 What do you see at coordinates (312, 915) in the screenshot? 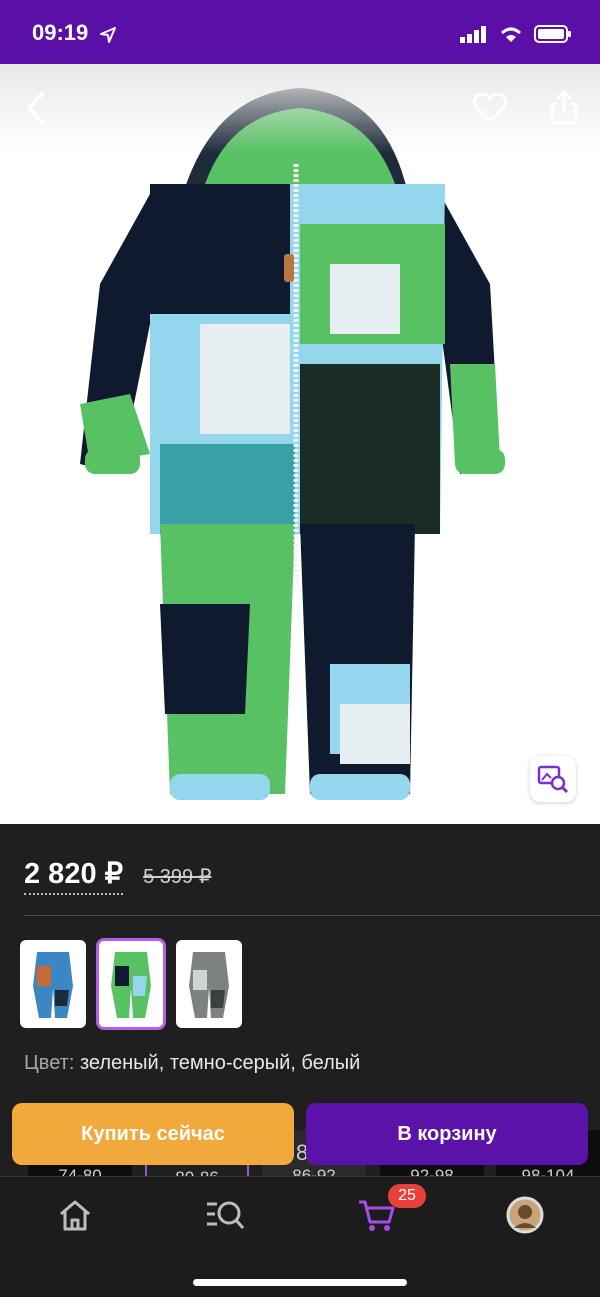
I see `divider` at bounding box center [312, 915].